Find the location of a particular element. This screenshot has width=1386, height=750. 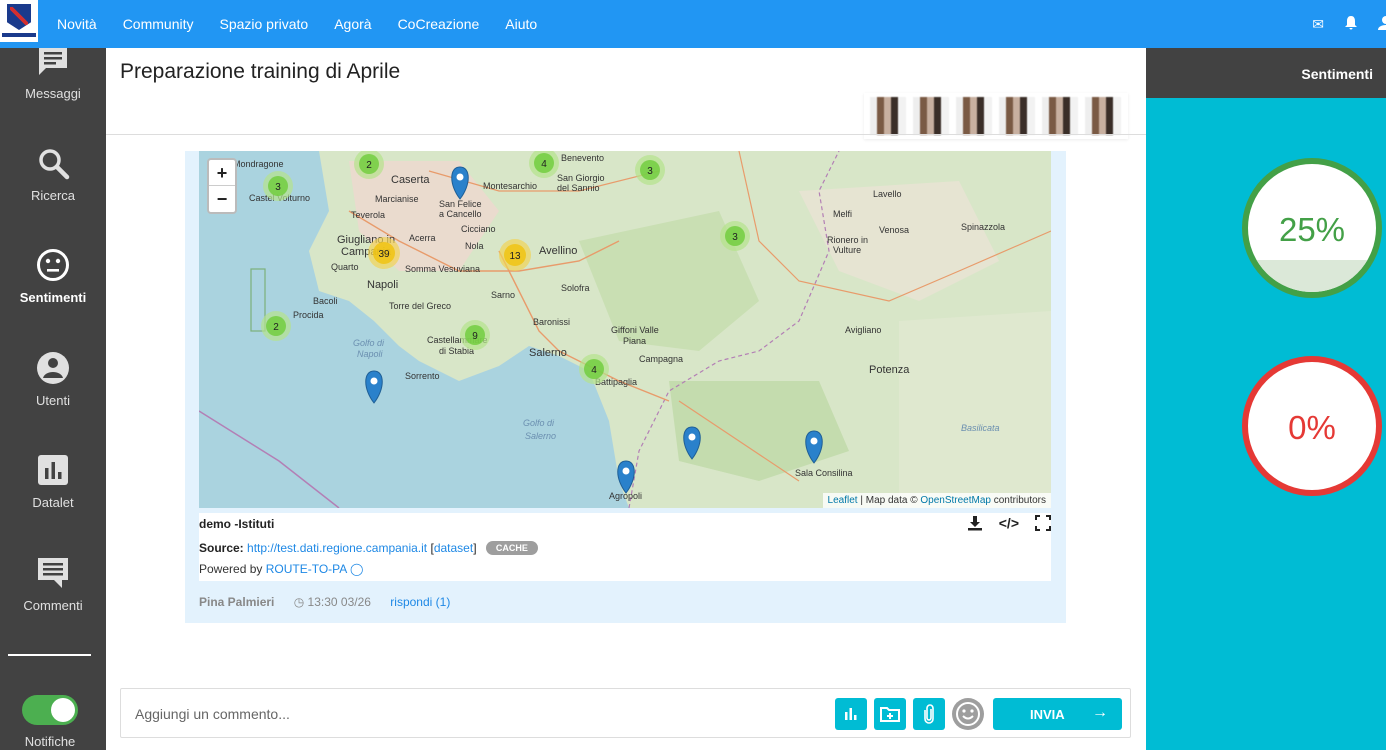

positive-gauge-fill is located at coordinates (1312, 276).